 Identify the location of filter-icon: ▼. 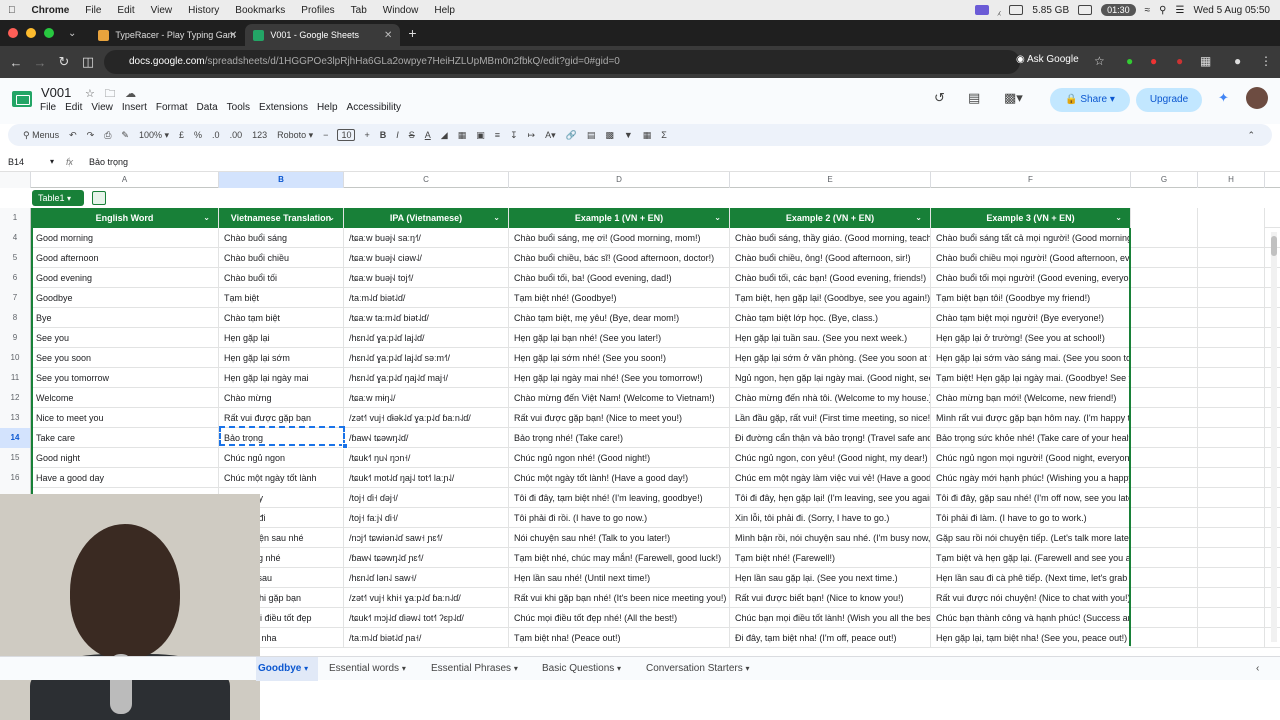
(628, 135).